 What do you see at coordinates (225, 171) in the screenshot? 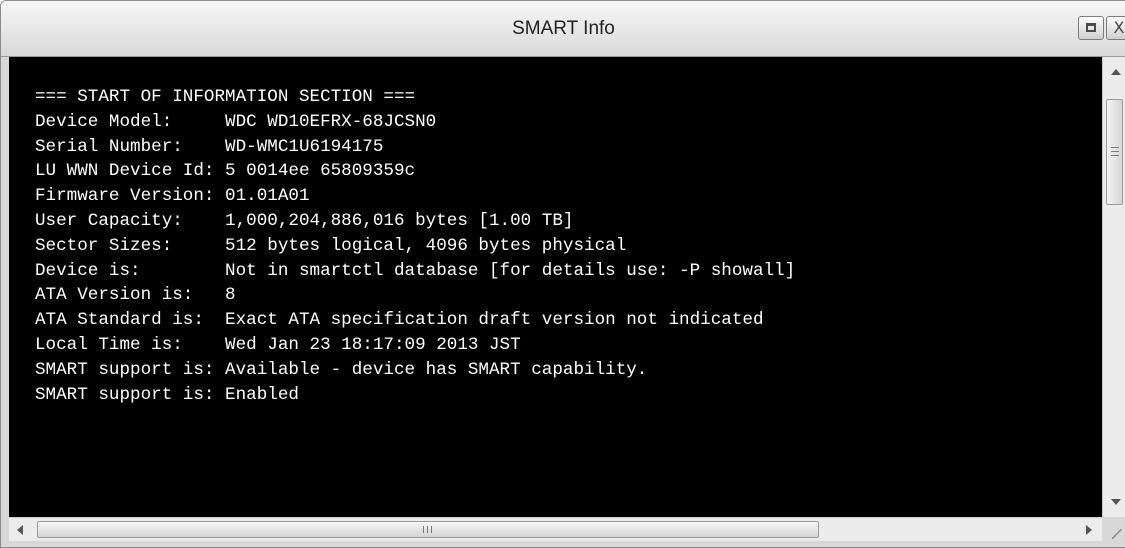
I see `terminal-line: LU WWN Device Id: 5 0014ee 65809359c` at bounding box center [225, 171].